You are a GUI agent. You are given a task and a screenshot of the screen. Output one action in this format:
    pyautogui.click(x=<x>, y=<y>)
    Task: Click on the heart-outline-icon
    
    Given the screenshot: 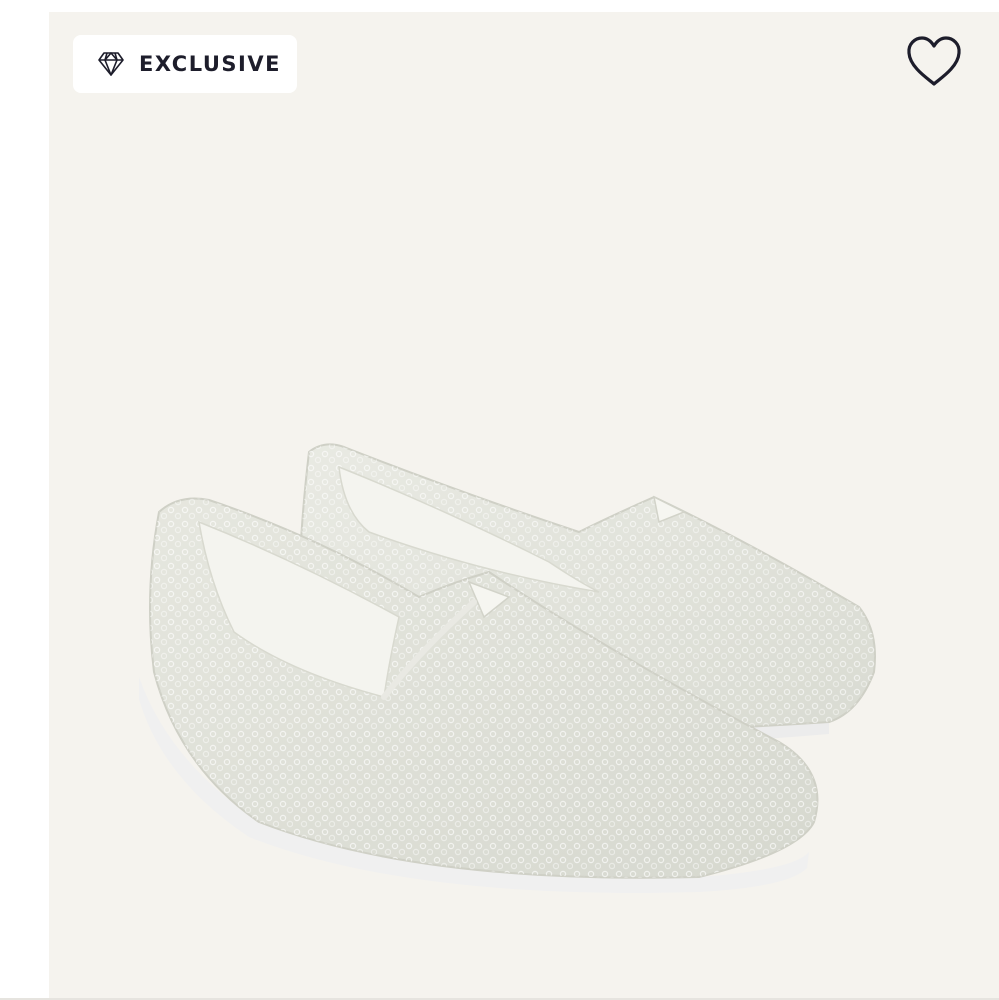 What is the action you would take?
    pyautogui.click(x=934, y=64)
    